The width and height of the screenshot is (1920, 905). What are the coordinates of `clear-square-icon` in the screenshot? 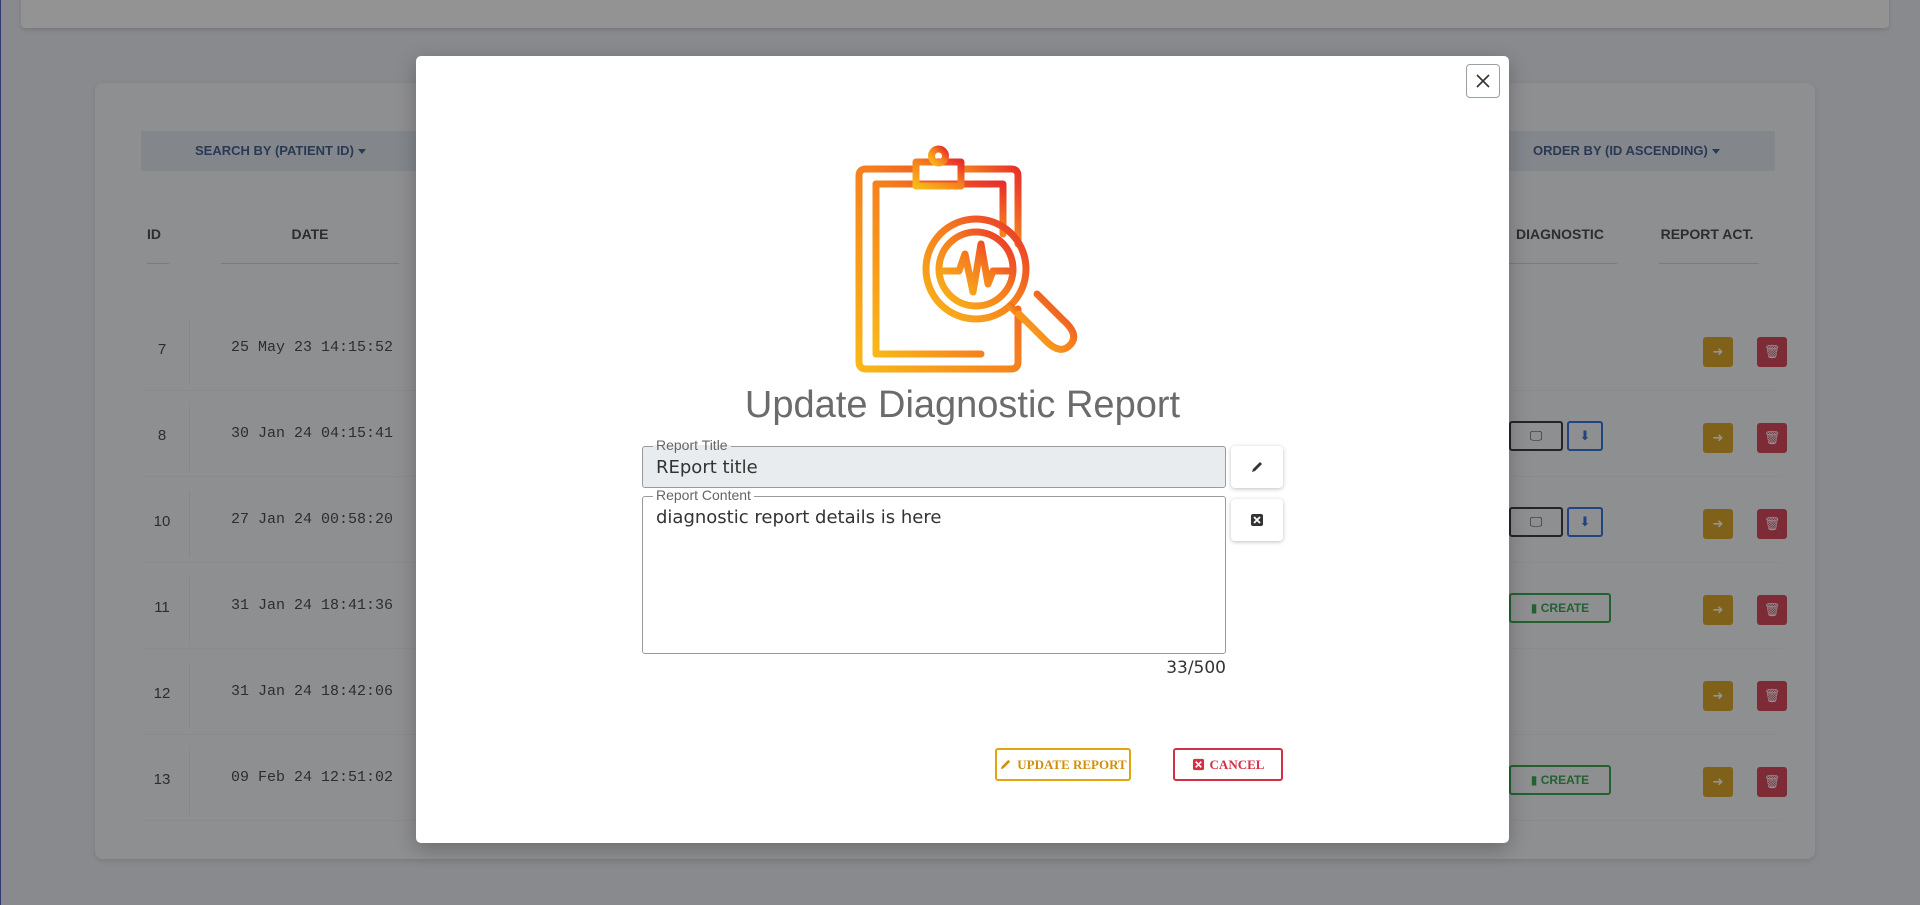 It's located at (1257, 520).